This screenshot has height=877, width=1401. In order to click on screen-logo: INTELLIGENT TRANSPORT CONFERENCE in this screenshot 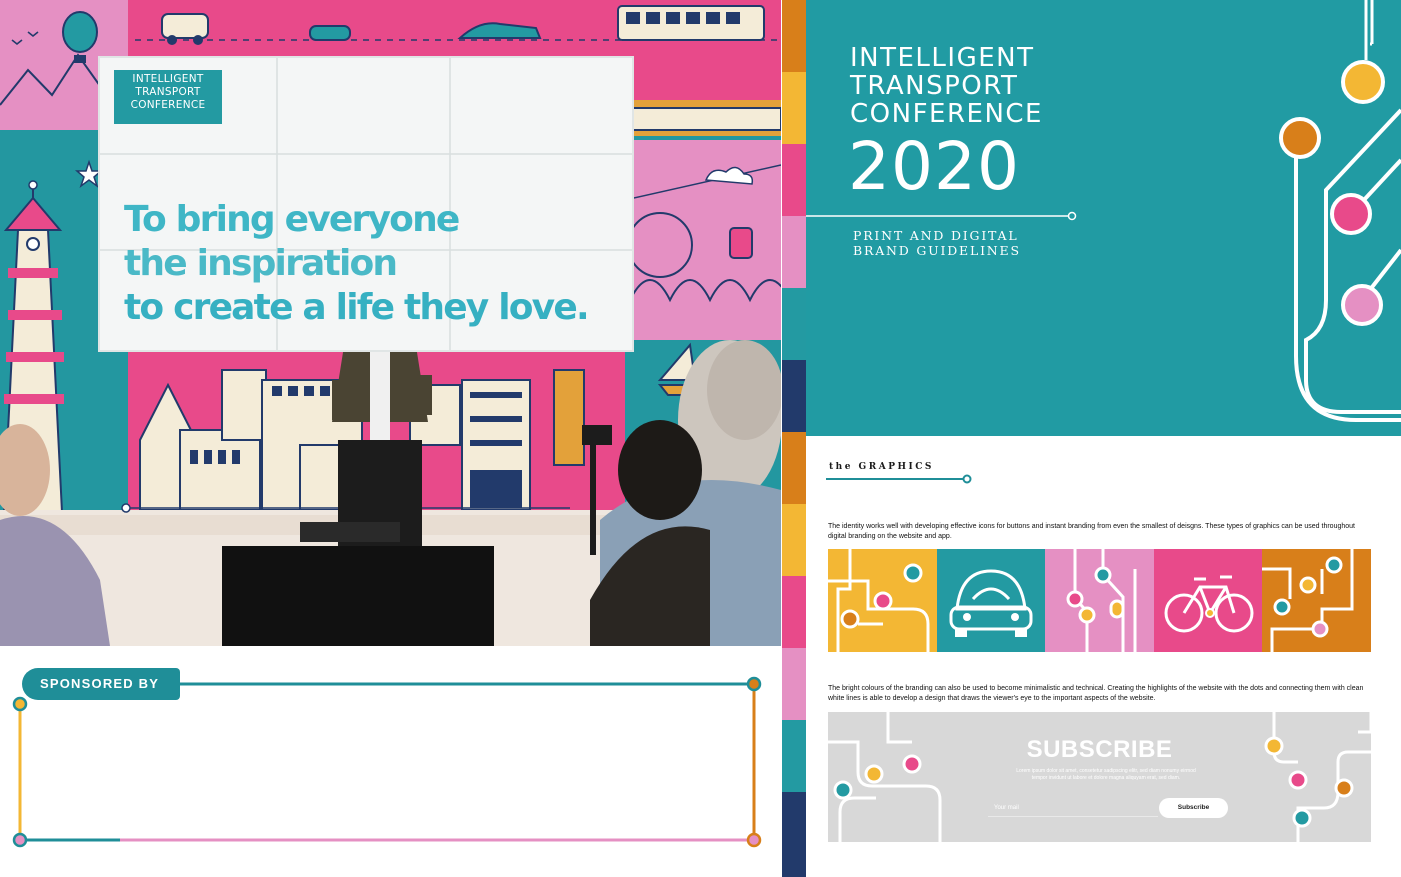, I will do `click(168, 97)`.